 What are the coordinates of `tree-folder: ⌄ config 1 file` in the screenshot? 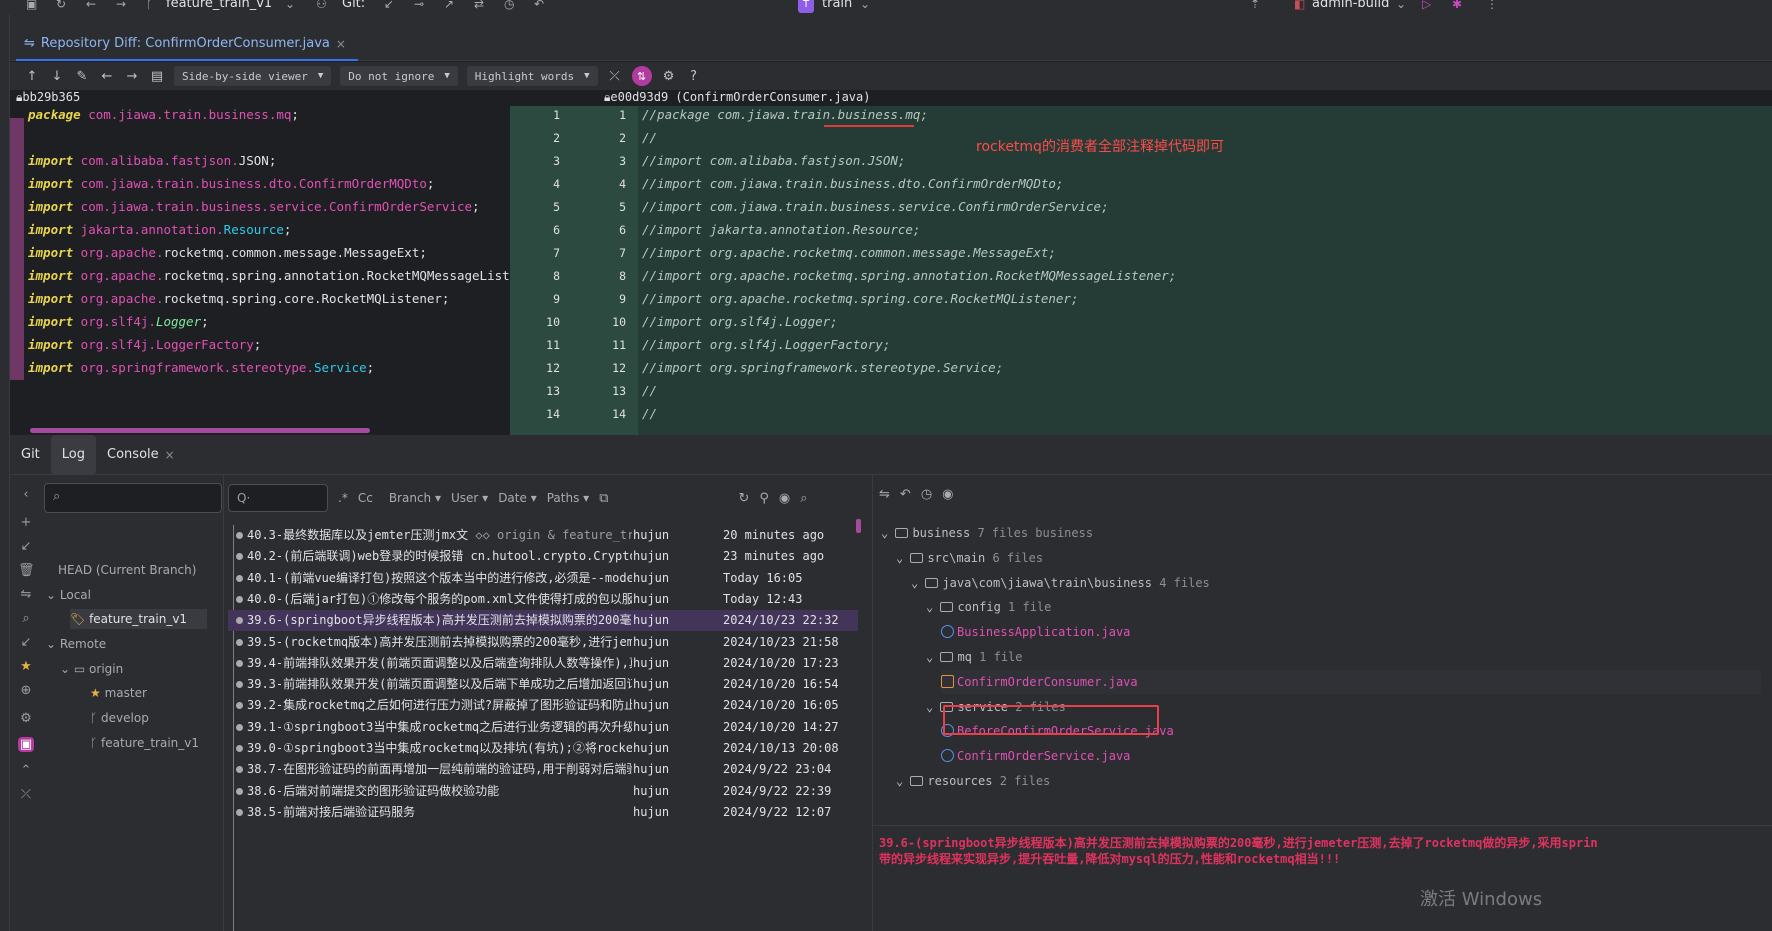 It's located at (988, 607).